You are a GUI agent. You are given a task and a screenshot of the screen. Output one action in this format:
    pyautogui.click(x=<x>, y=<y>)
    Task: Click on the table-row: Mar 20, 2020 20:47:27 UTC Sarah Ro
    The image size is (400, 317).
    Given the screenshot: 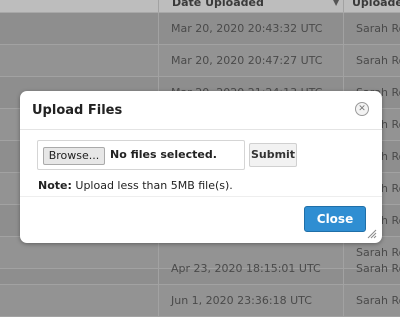 What is the action you would take?
    pyautogui.click(x=200, y=61)
    